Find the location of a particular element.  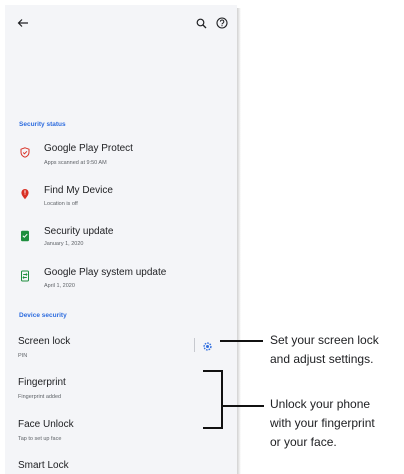

gear-icon is located at coordinates (208, 345).